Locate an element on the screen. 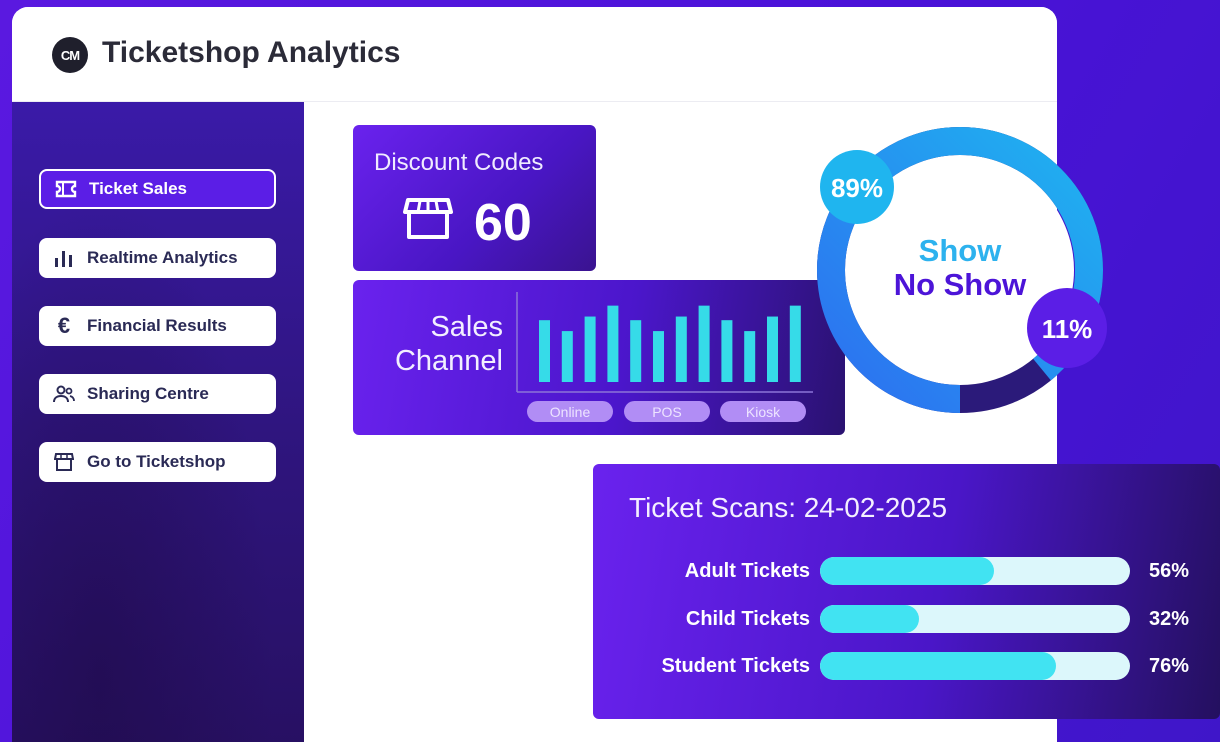  scan-row-child: Child Tickets 32% is located at coordinates (906, 620).